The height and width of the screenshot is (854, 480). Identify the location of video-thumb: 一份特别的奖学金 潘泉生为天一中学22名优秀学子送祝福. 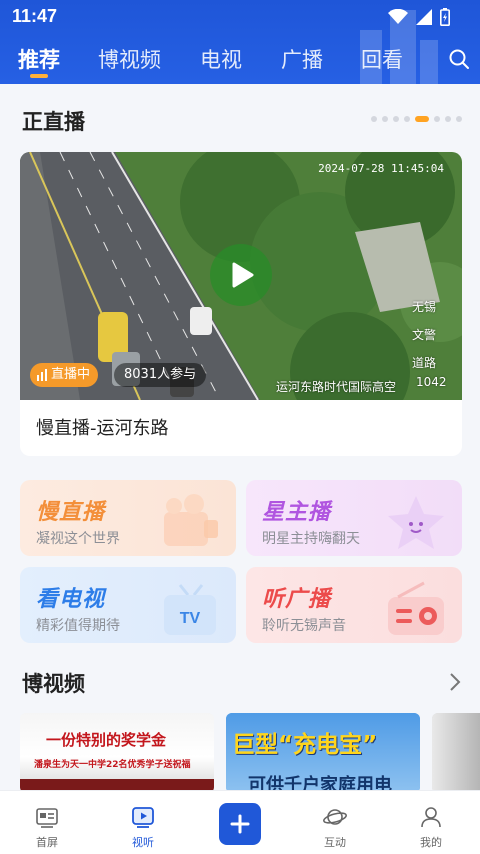
(117, 753).